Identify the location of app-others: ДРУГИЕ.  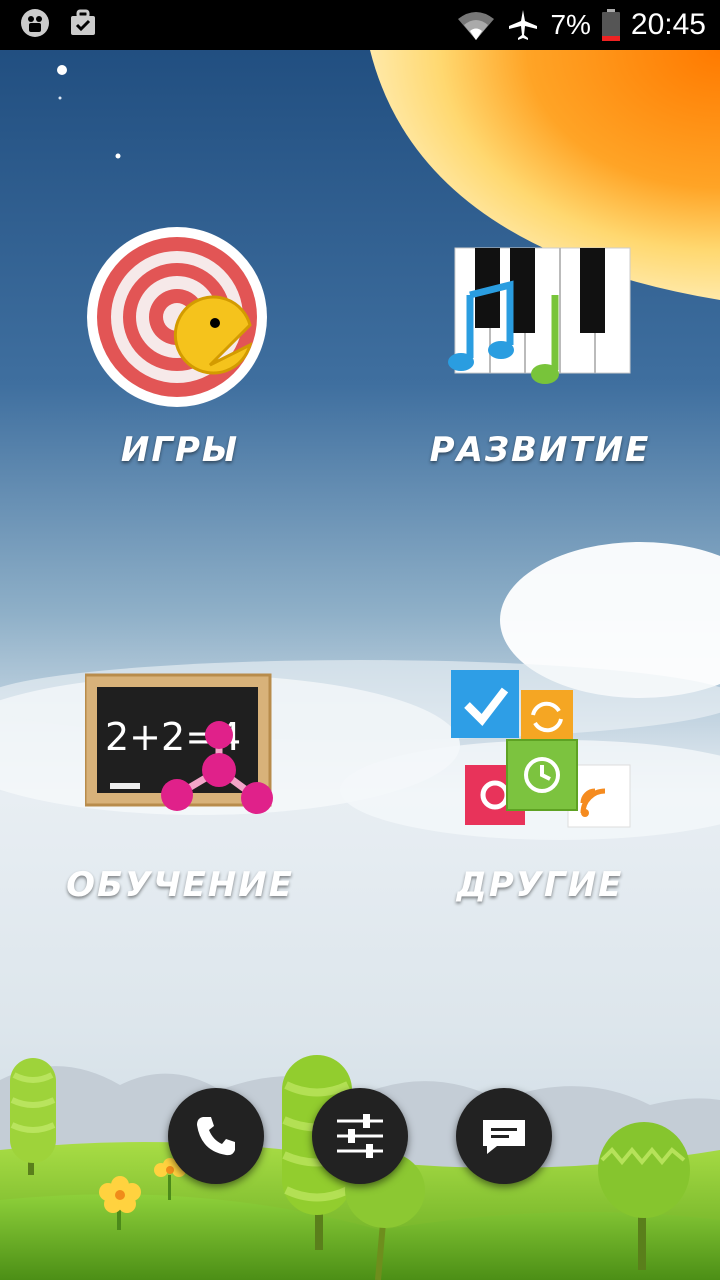
(535, 790).